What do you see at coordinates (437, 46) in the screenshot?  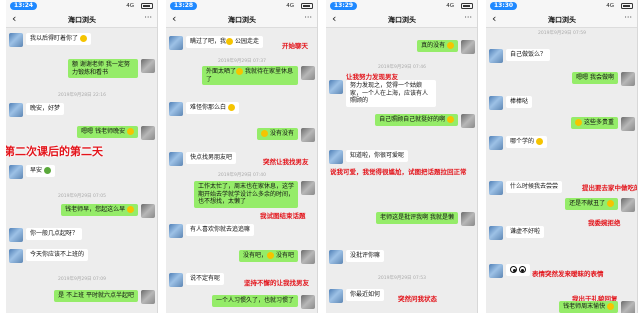 I see `message-bubble: 真的没有` at bounding box center [437, 46].